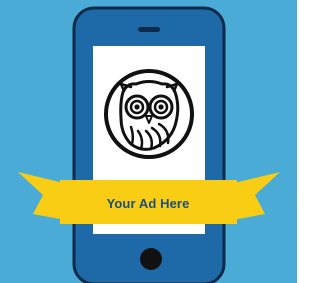  Describe the element at coordinates (151, 259) in the screenshot. I see `home-button-icon` at that location.